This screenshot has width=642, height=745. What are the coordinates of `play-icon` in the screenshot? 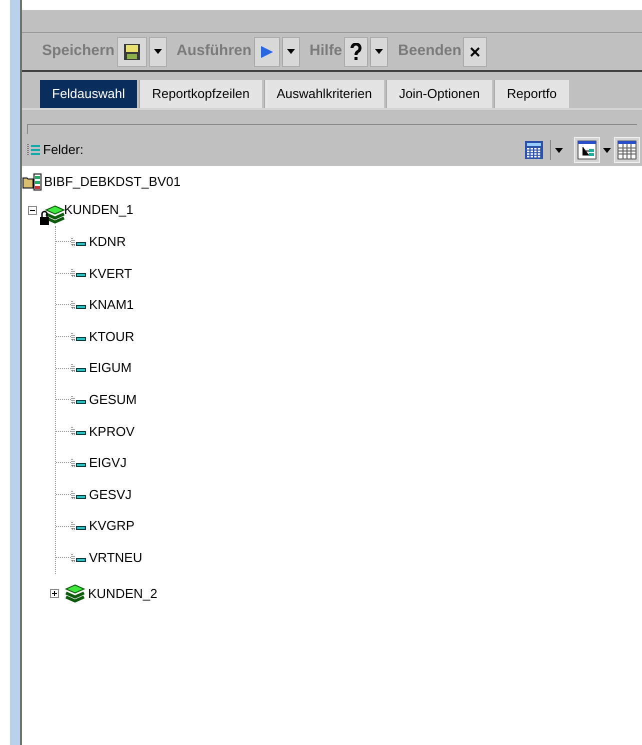 It's located at (267, 51).